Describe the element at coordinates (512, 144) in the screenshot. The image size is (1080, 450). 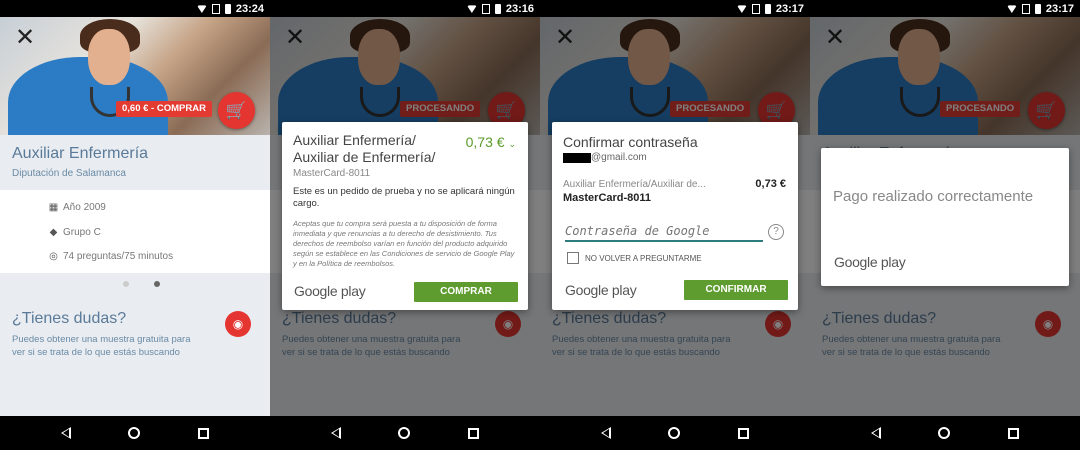
I see `chevron-down-icon: ⌄` at that location.